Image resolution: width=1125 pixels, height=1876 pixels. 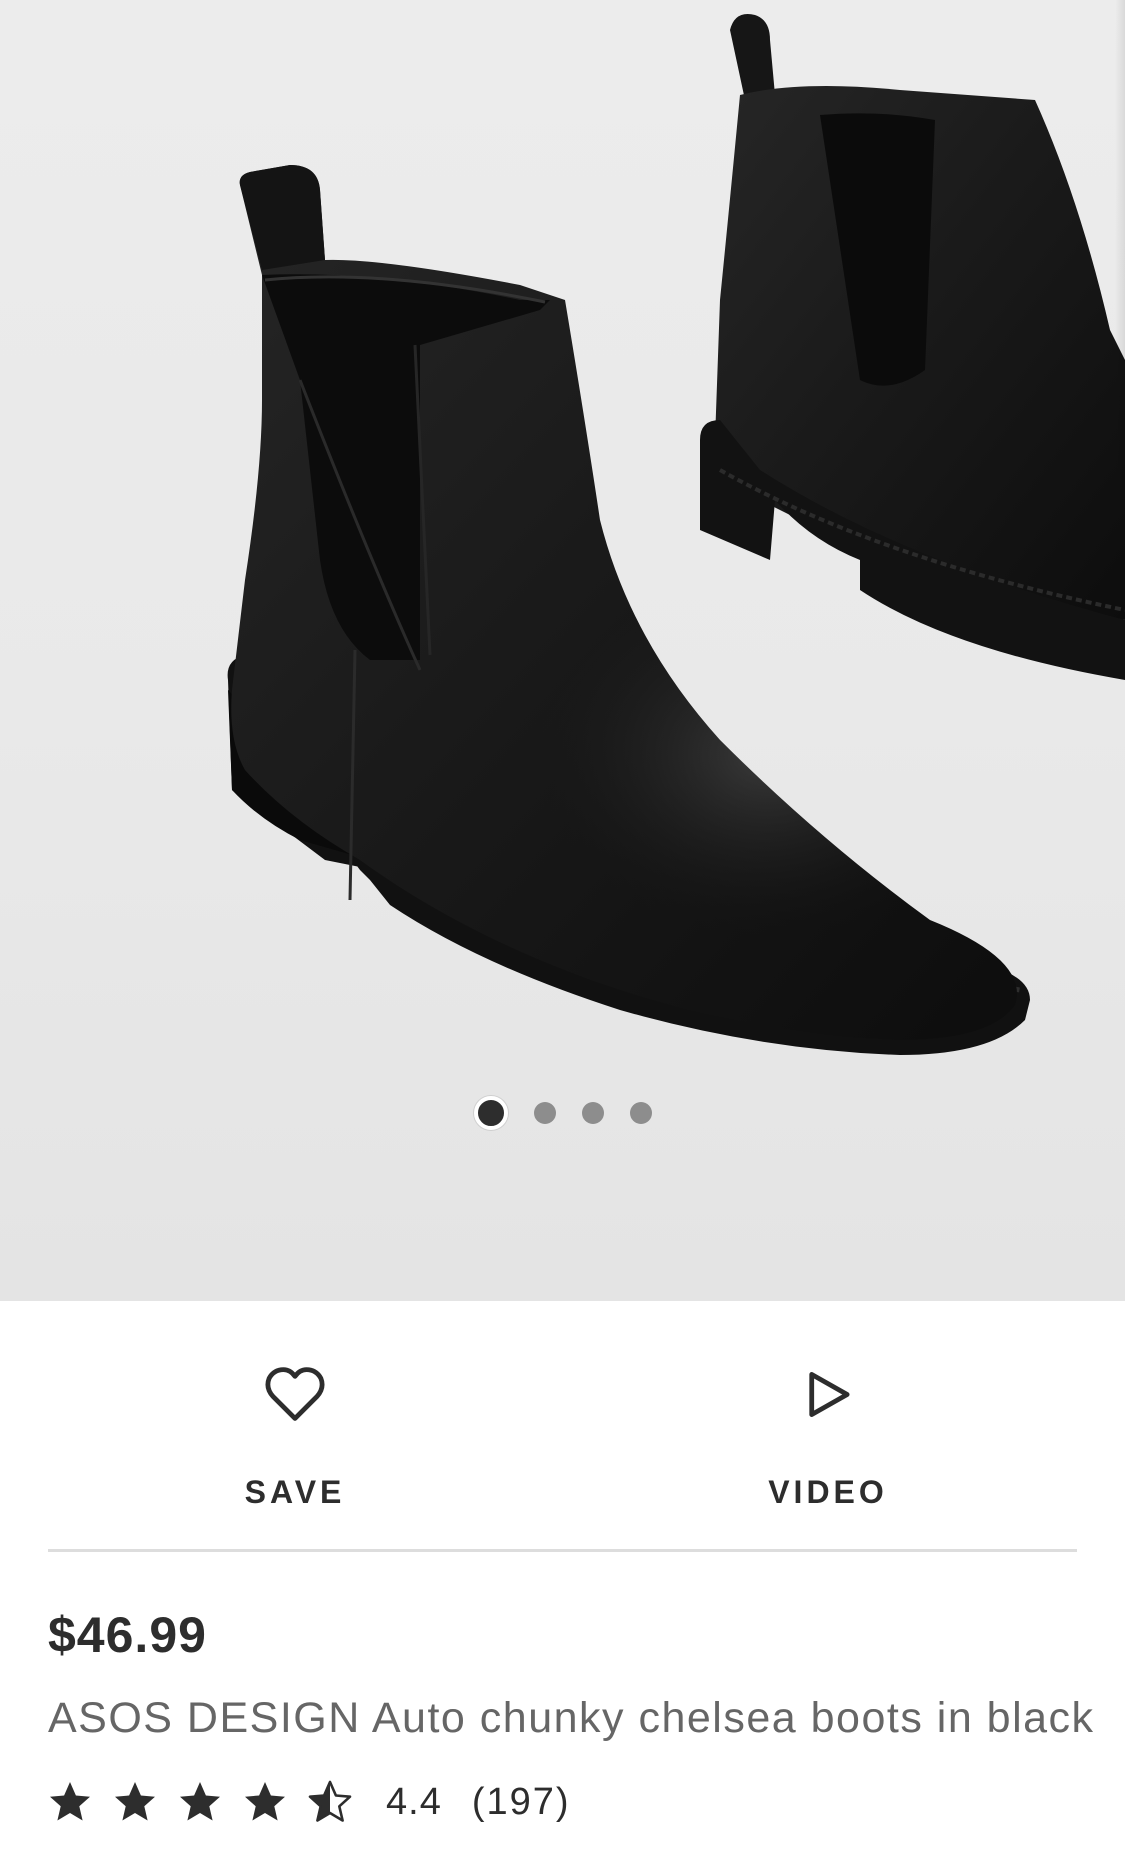 I want to click on scroll-indicator, so click(x=1120, y=250).